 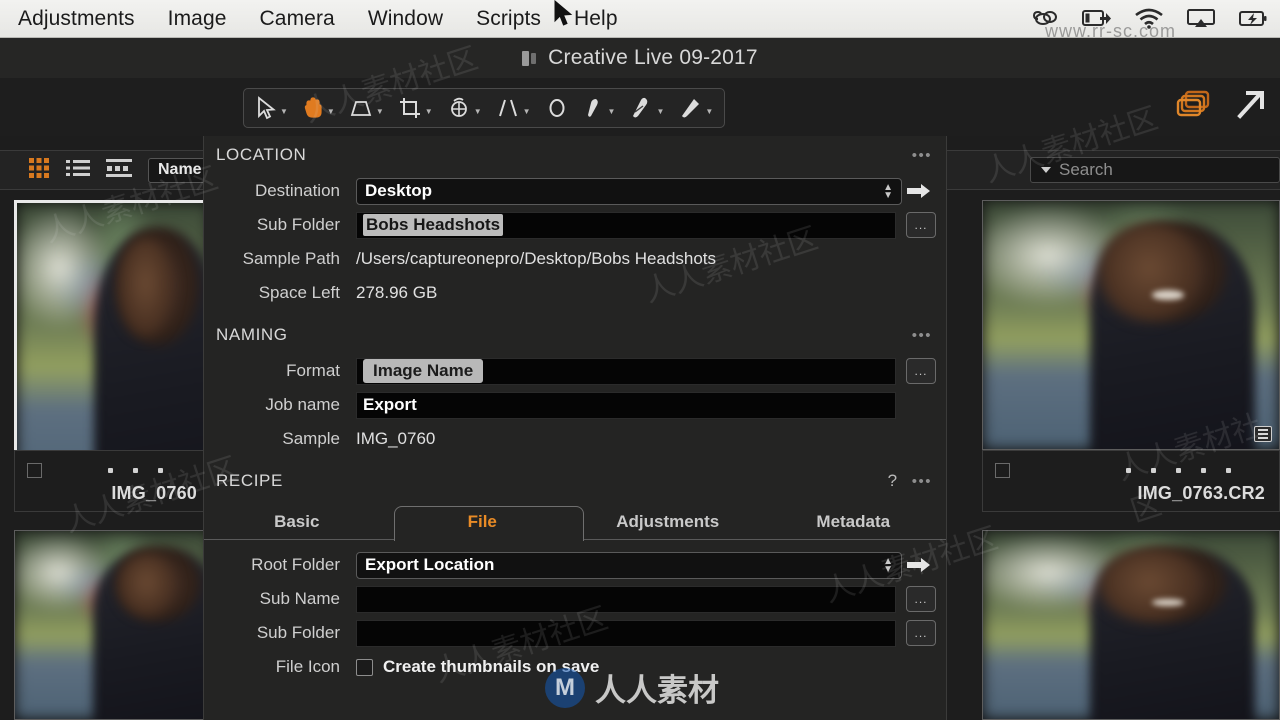 What do you see at coordinates (530, 58) in the screenshot?
I see `document-icon` at bounding box center [530, 58].